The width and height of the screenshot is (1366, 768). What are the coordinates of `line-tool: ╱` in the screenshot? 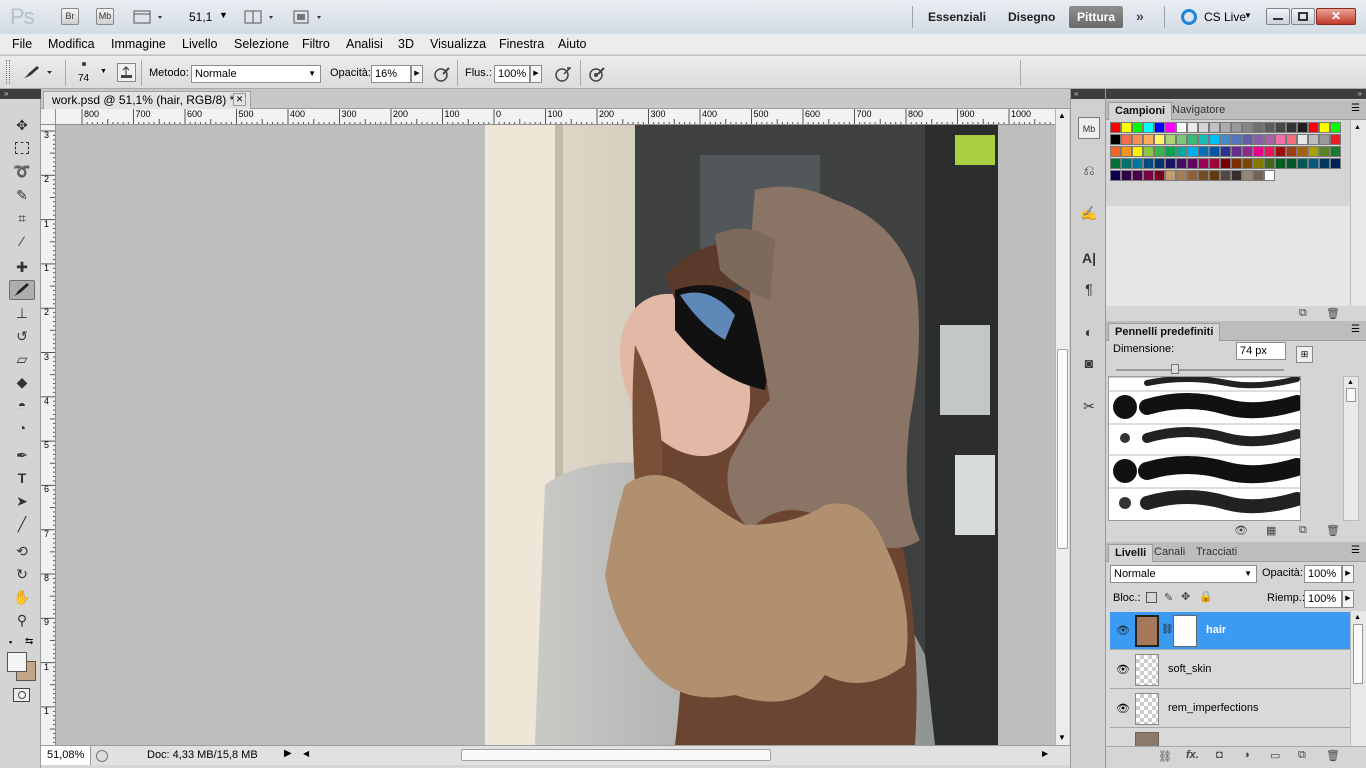 It's located at (22, 524).